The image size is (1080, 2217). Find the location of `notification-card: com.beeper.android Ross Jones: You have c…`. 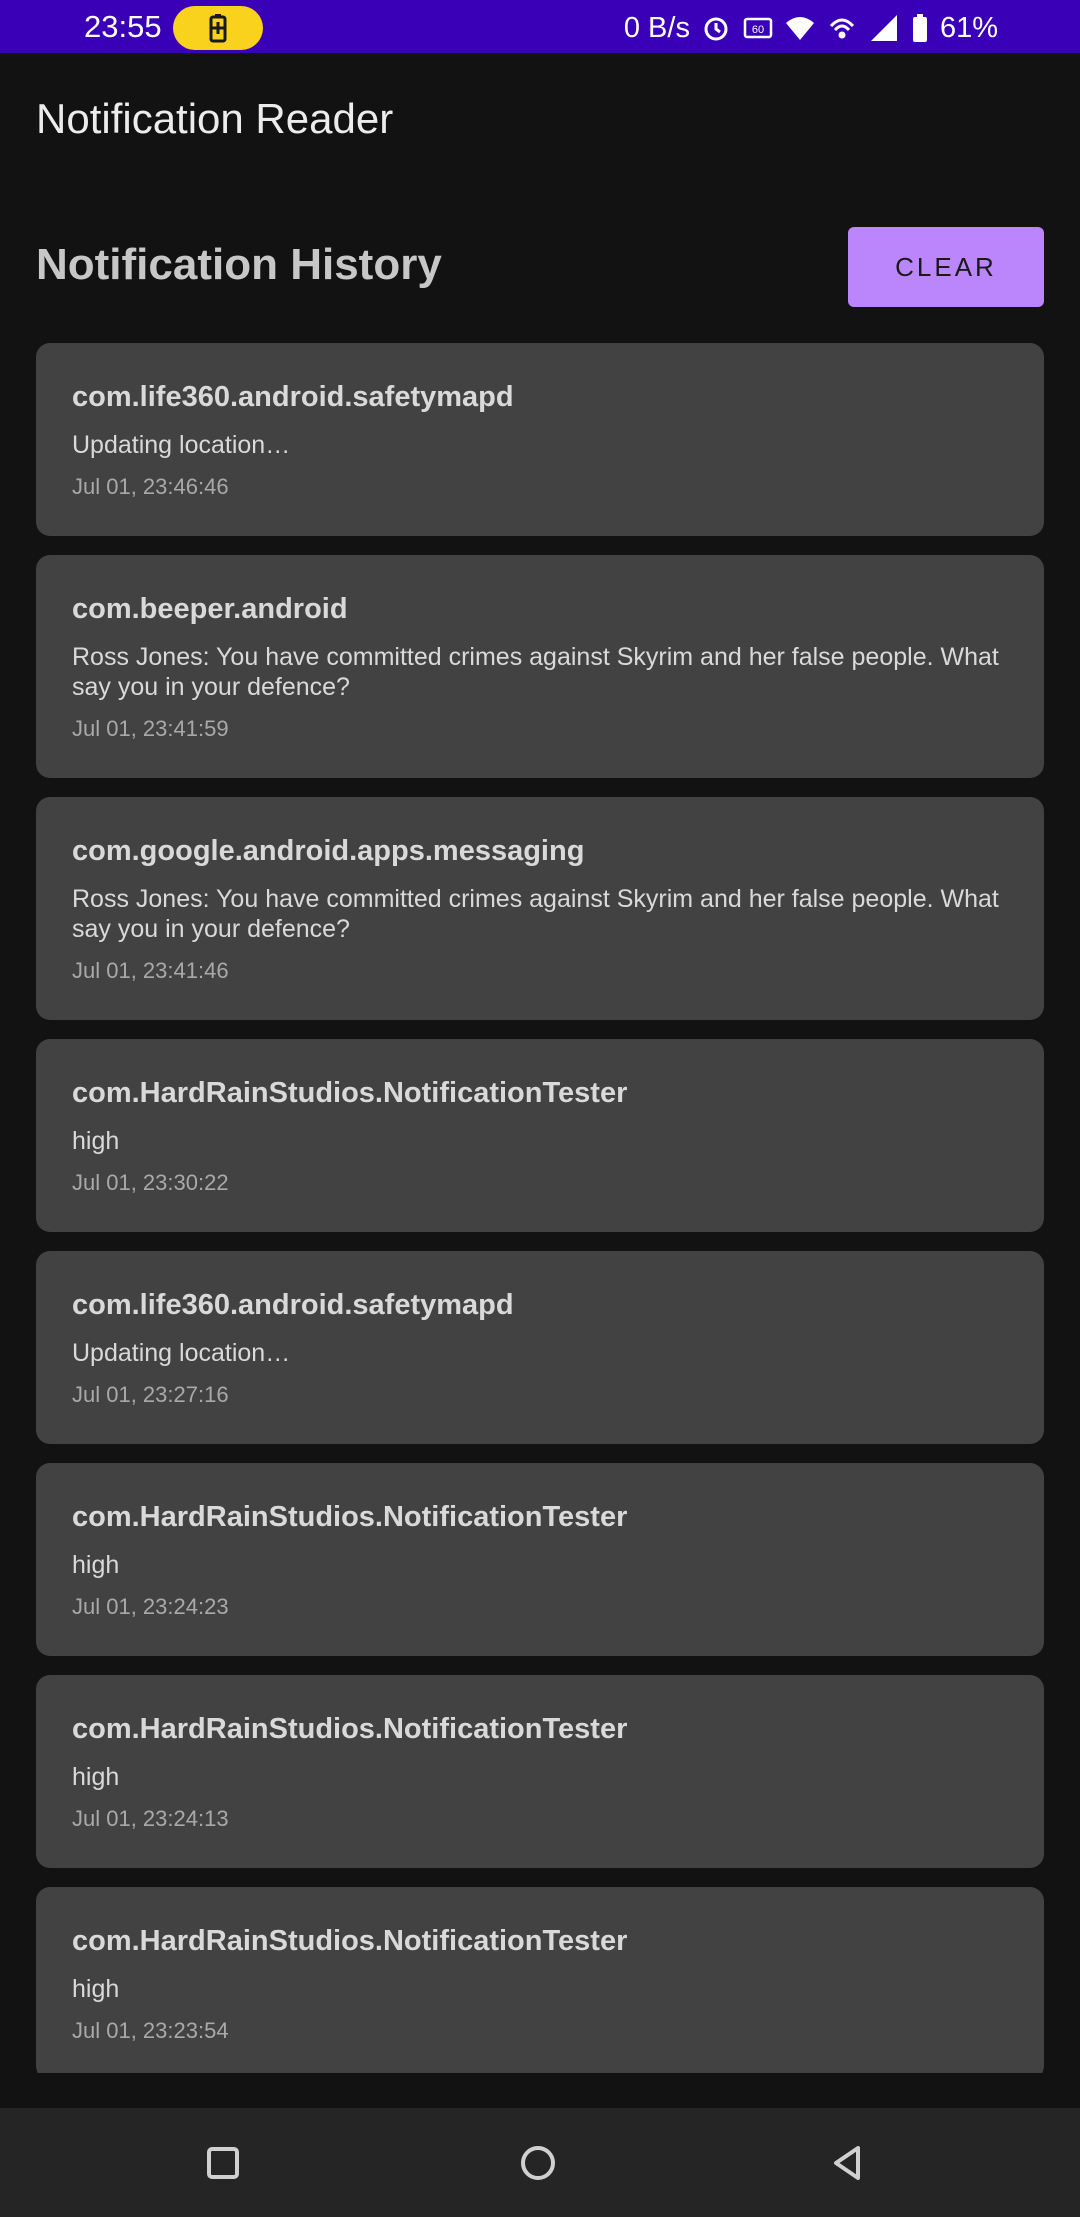

notification-card: com.beeper.android Ross Jones: You have c… is located at coordinates (540, 666).